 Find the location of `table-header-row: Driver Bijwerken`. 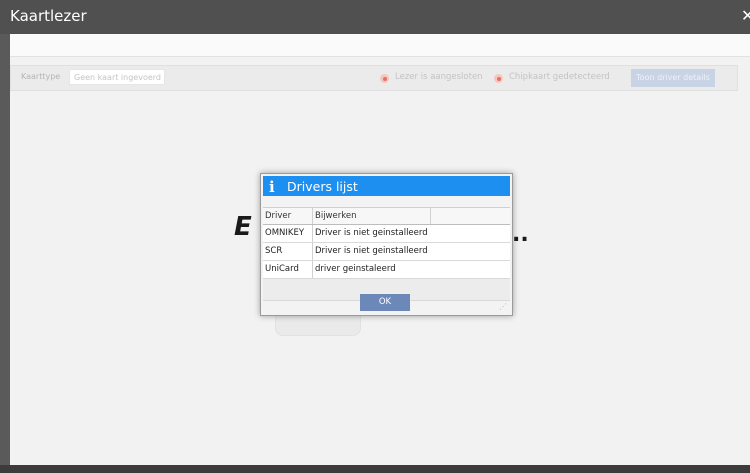

table-header-row: Driver Bijwerken is located at coordinates (386, 216).